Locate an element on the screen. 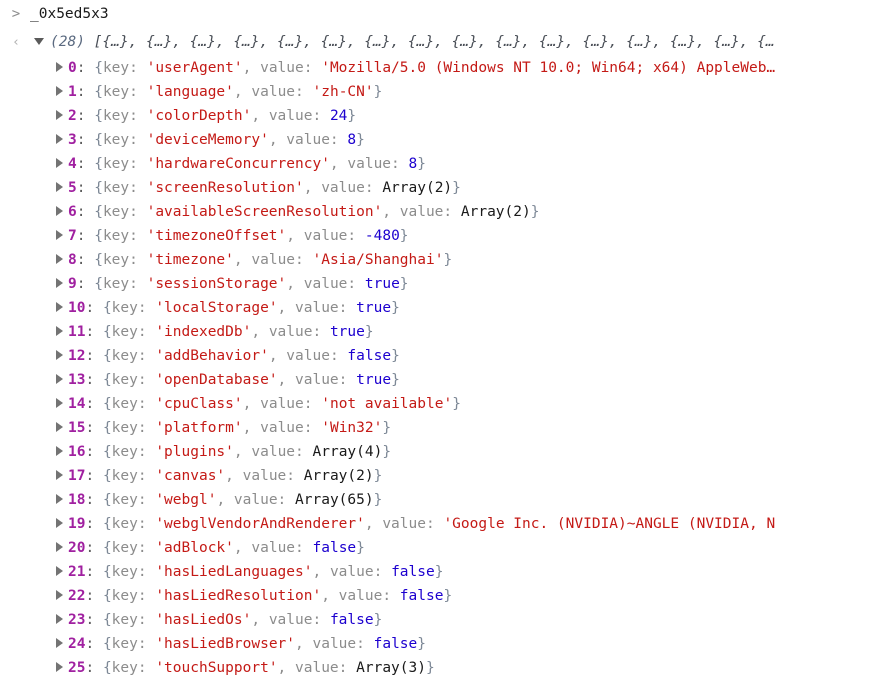 The height and width of the screenshot is (686, 873). entry-value: Array(2) is located at coordinates (417, 188).